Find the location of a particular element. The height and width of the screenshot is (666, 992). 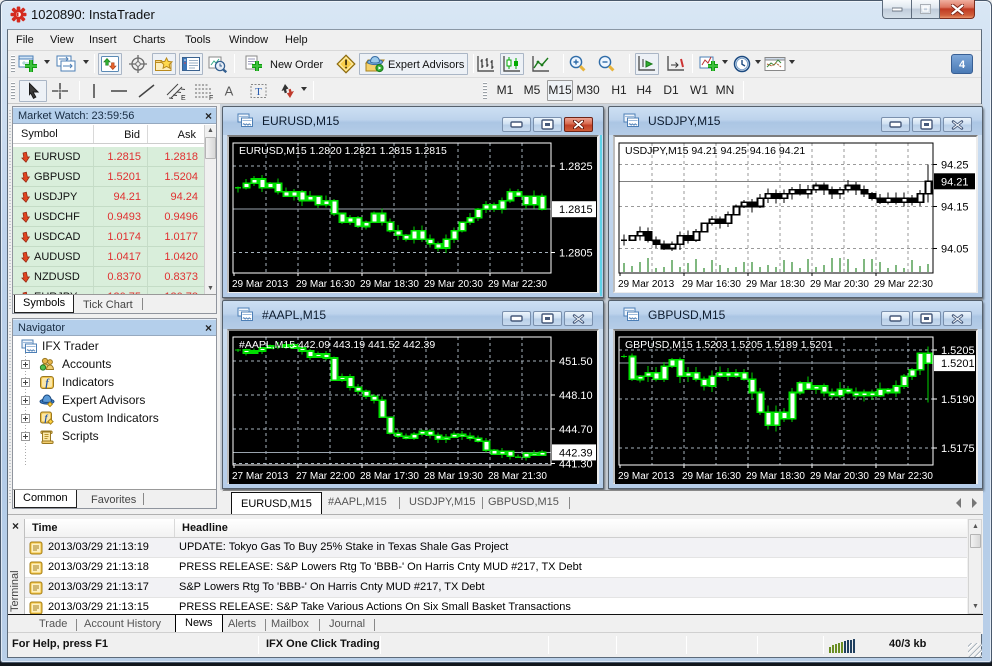

svg-text:GBPUSD,M15 1.5203 1.5205 1.51: GBPUSD,M15 1.5203 1.5205 1.5189 1.5201 is located at coordinates (729, 345).